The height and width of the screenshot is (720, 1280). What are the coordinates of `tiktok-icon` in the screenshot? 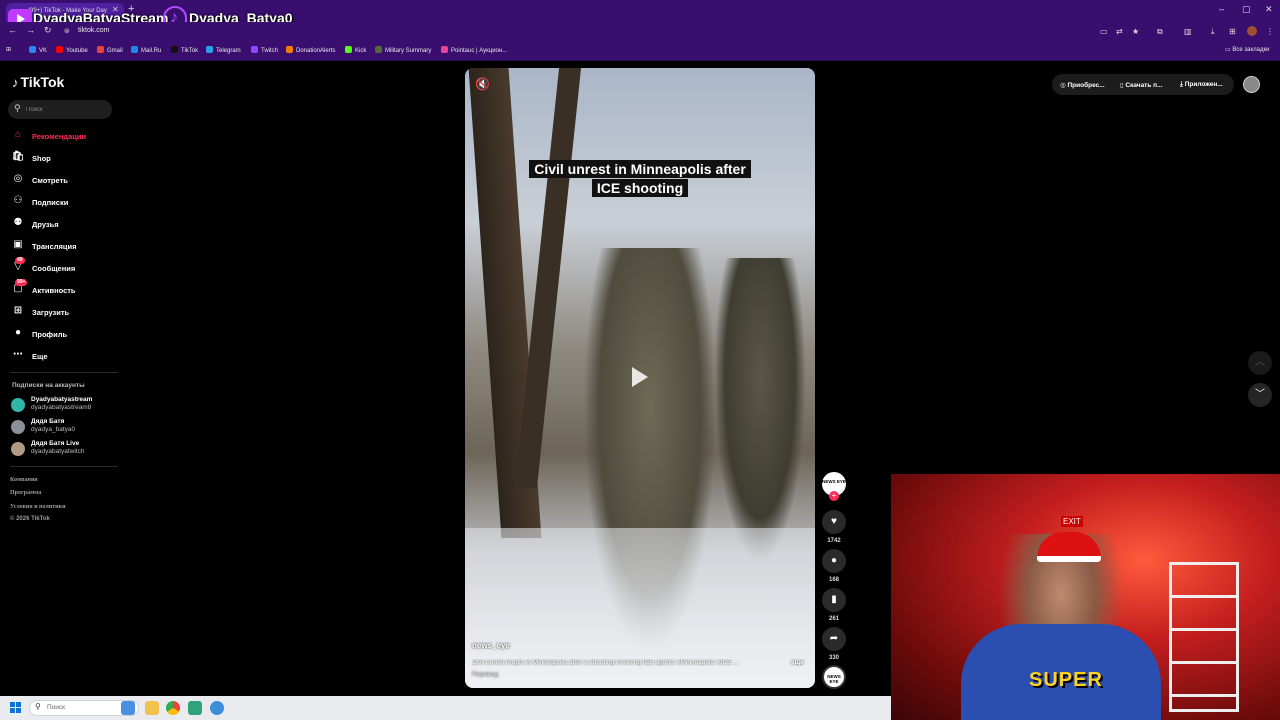 It's located at (174, 49).